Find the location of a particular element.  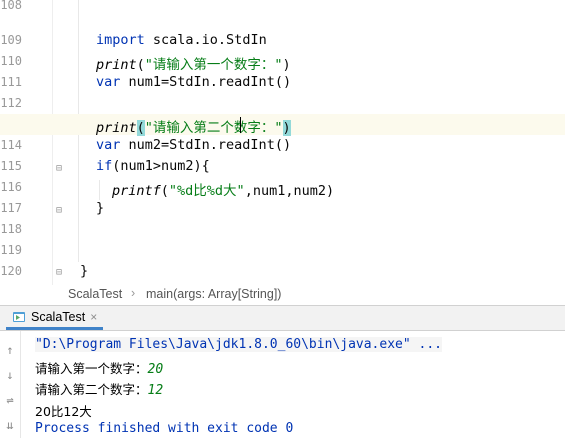

breadcrumb: ScalaTest › main(args: Array[String]) is located at coordinates (282, 295).